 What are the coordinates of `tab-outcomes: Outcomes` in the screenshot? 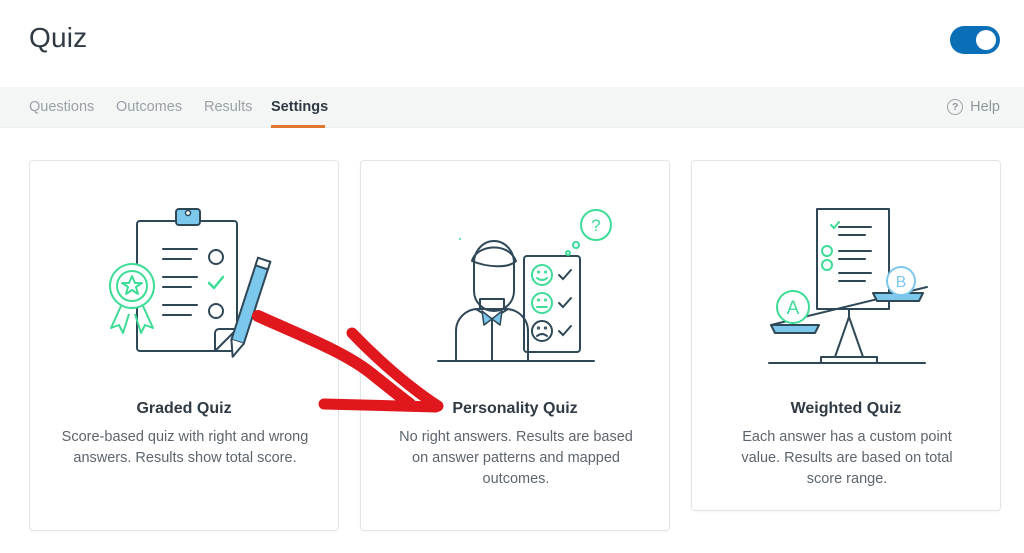 It's located at (149, 107).